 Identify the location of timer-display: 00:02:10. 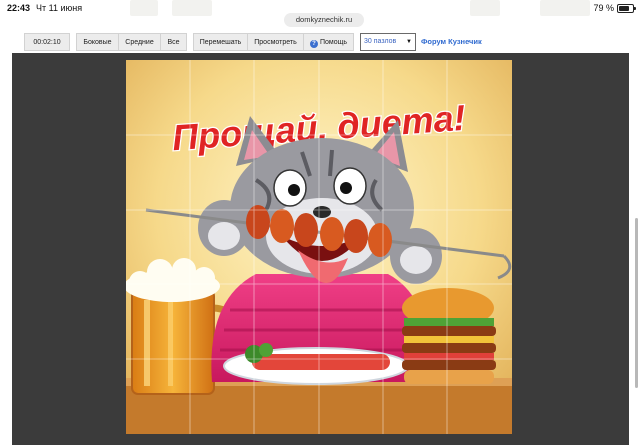
(47, 42).